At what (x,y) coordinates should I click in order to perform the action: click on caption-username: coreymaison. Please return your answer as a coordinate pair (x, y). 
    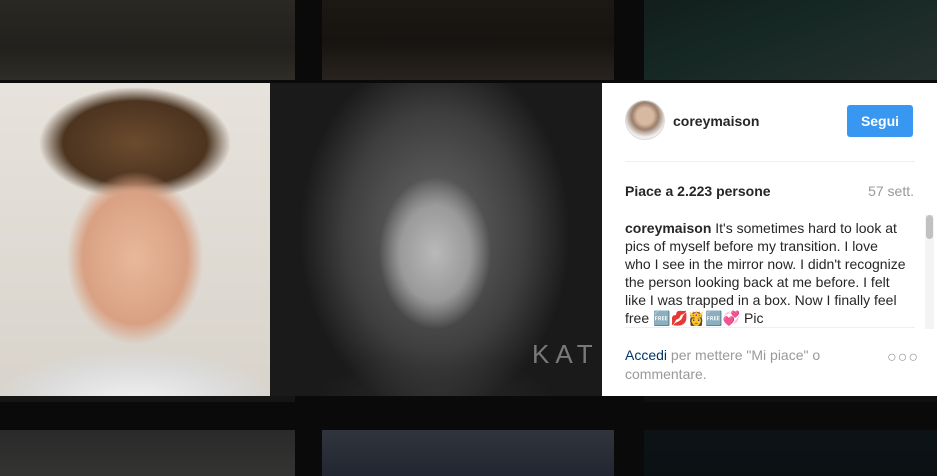
    Looking at the image, I should click on (668, 228).